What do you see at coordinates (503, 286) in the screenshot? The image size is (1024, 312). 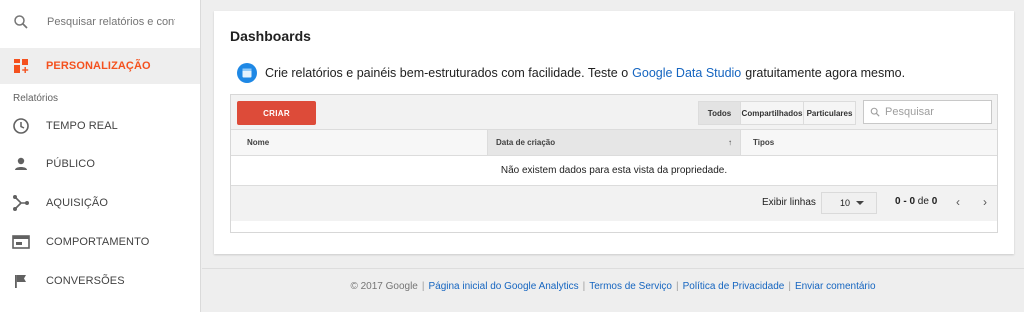 I see `footer-link-home: Página inicial do Google Analytics` at bounding box center [503, 286].